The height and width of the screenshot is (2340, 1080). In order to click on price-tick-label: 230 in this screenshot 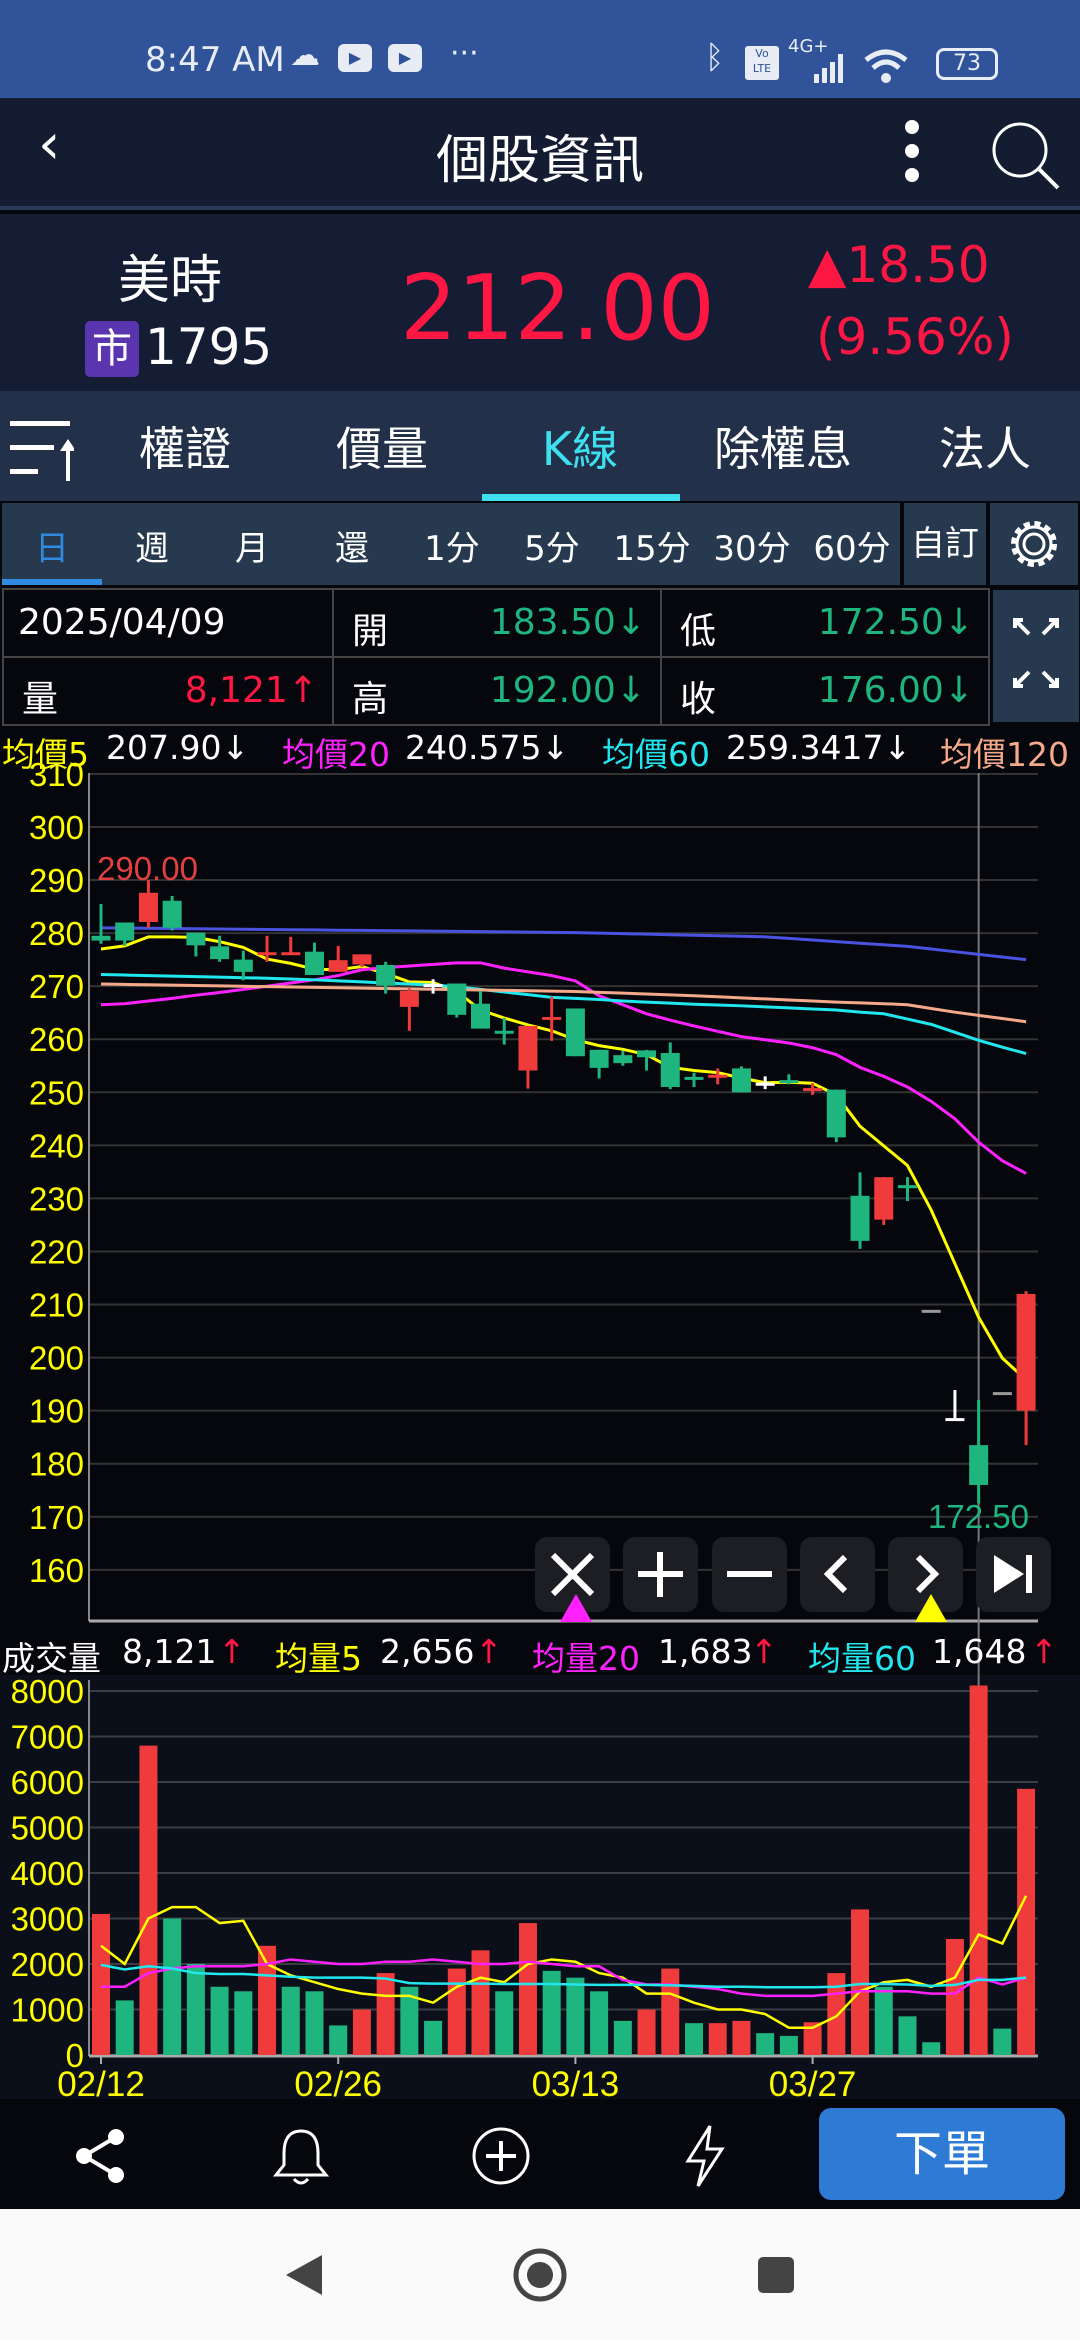, I will do `click(56, 1198)`.